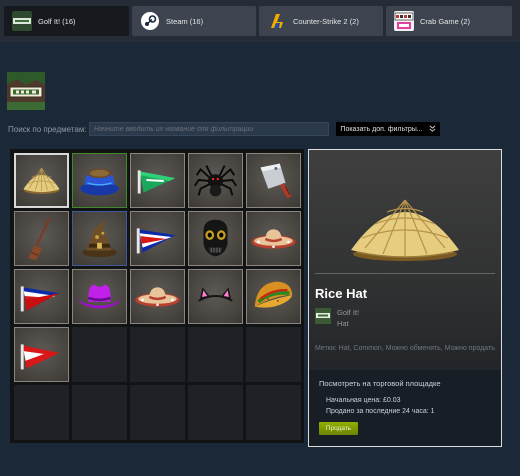 Image resolution: width=520 pixels, height=476 pixels. I want to click on tab-label: Steam (16), so click(185, 21).